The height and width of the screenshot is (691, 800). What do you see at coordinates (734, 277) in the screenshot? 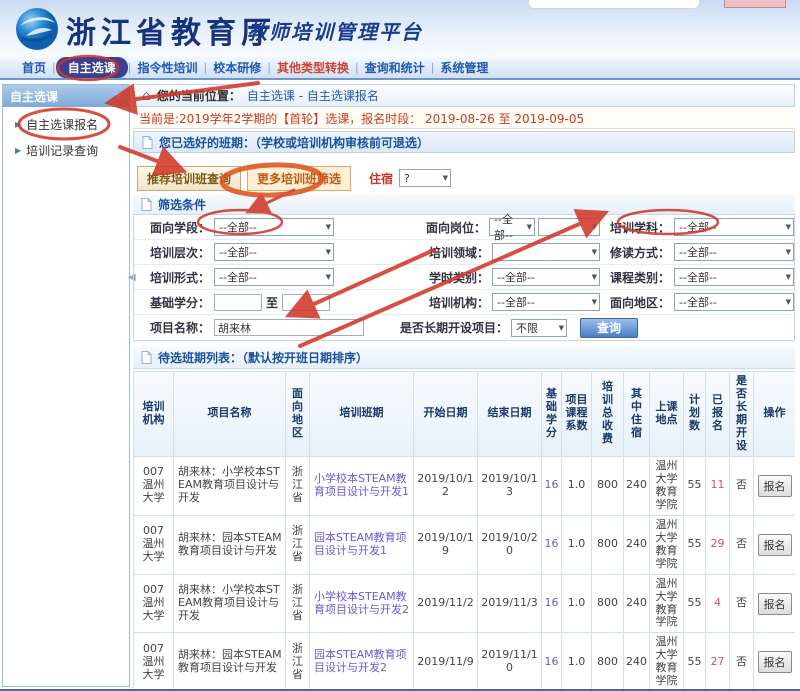
I see `course-category-select: --全部-- ▼` at bounding box center [734, 277].